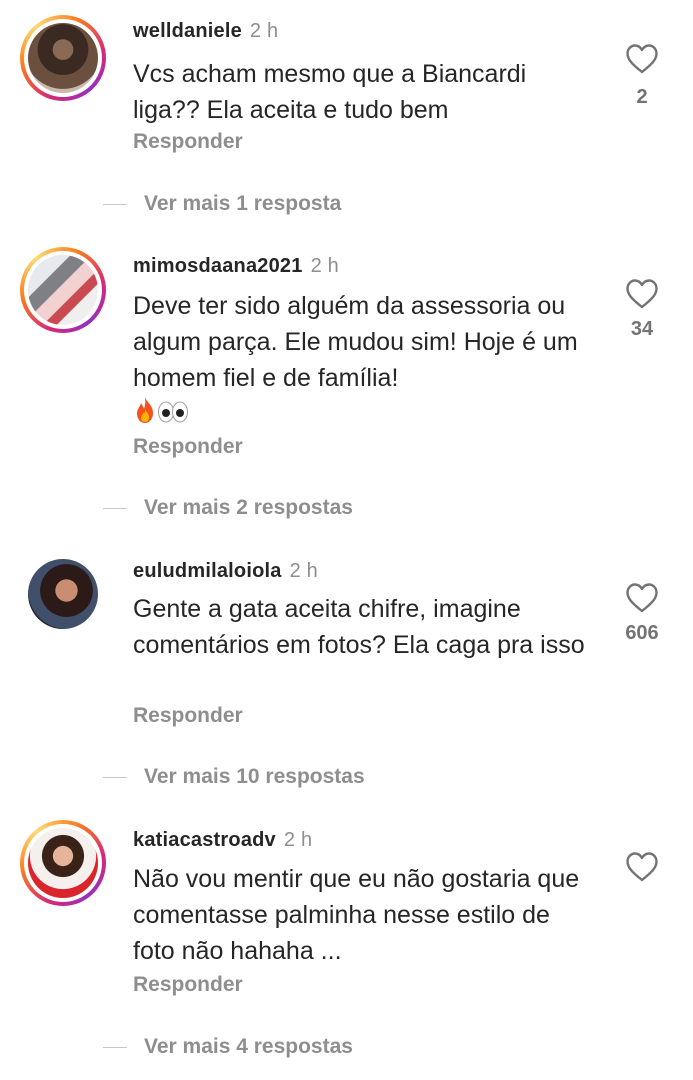 The height and width of the screenshot is (1080, 693). I want to click on fire-emoji, so click(145, 415).